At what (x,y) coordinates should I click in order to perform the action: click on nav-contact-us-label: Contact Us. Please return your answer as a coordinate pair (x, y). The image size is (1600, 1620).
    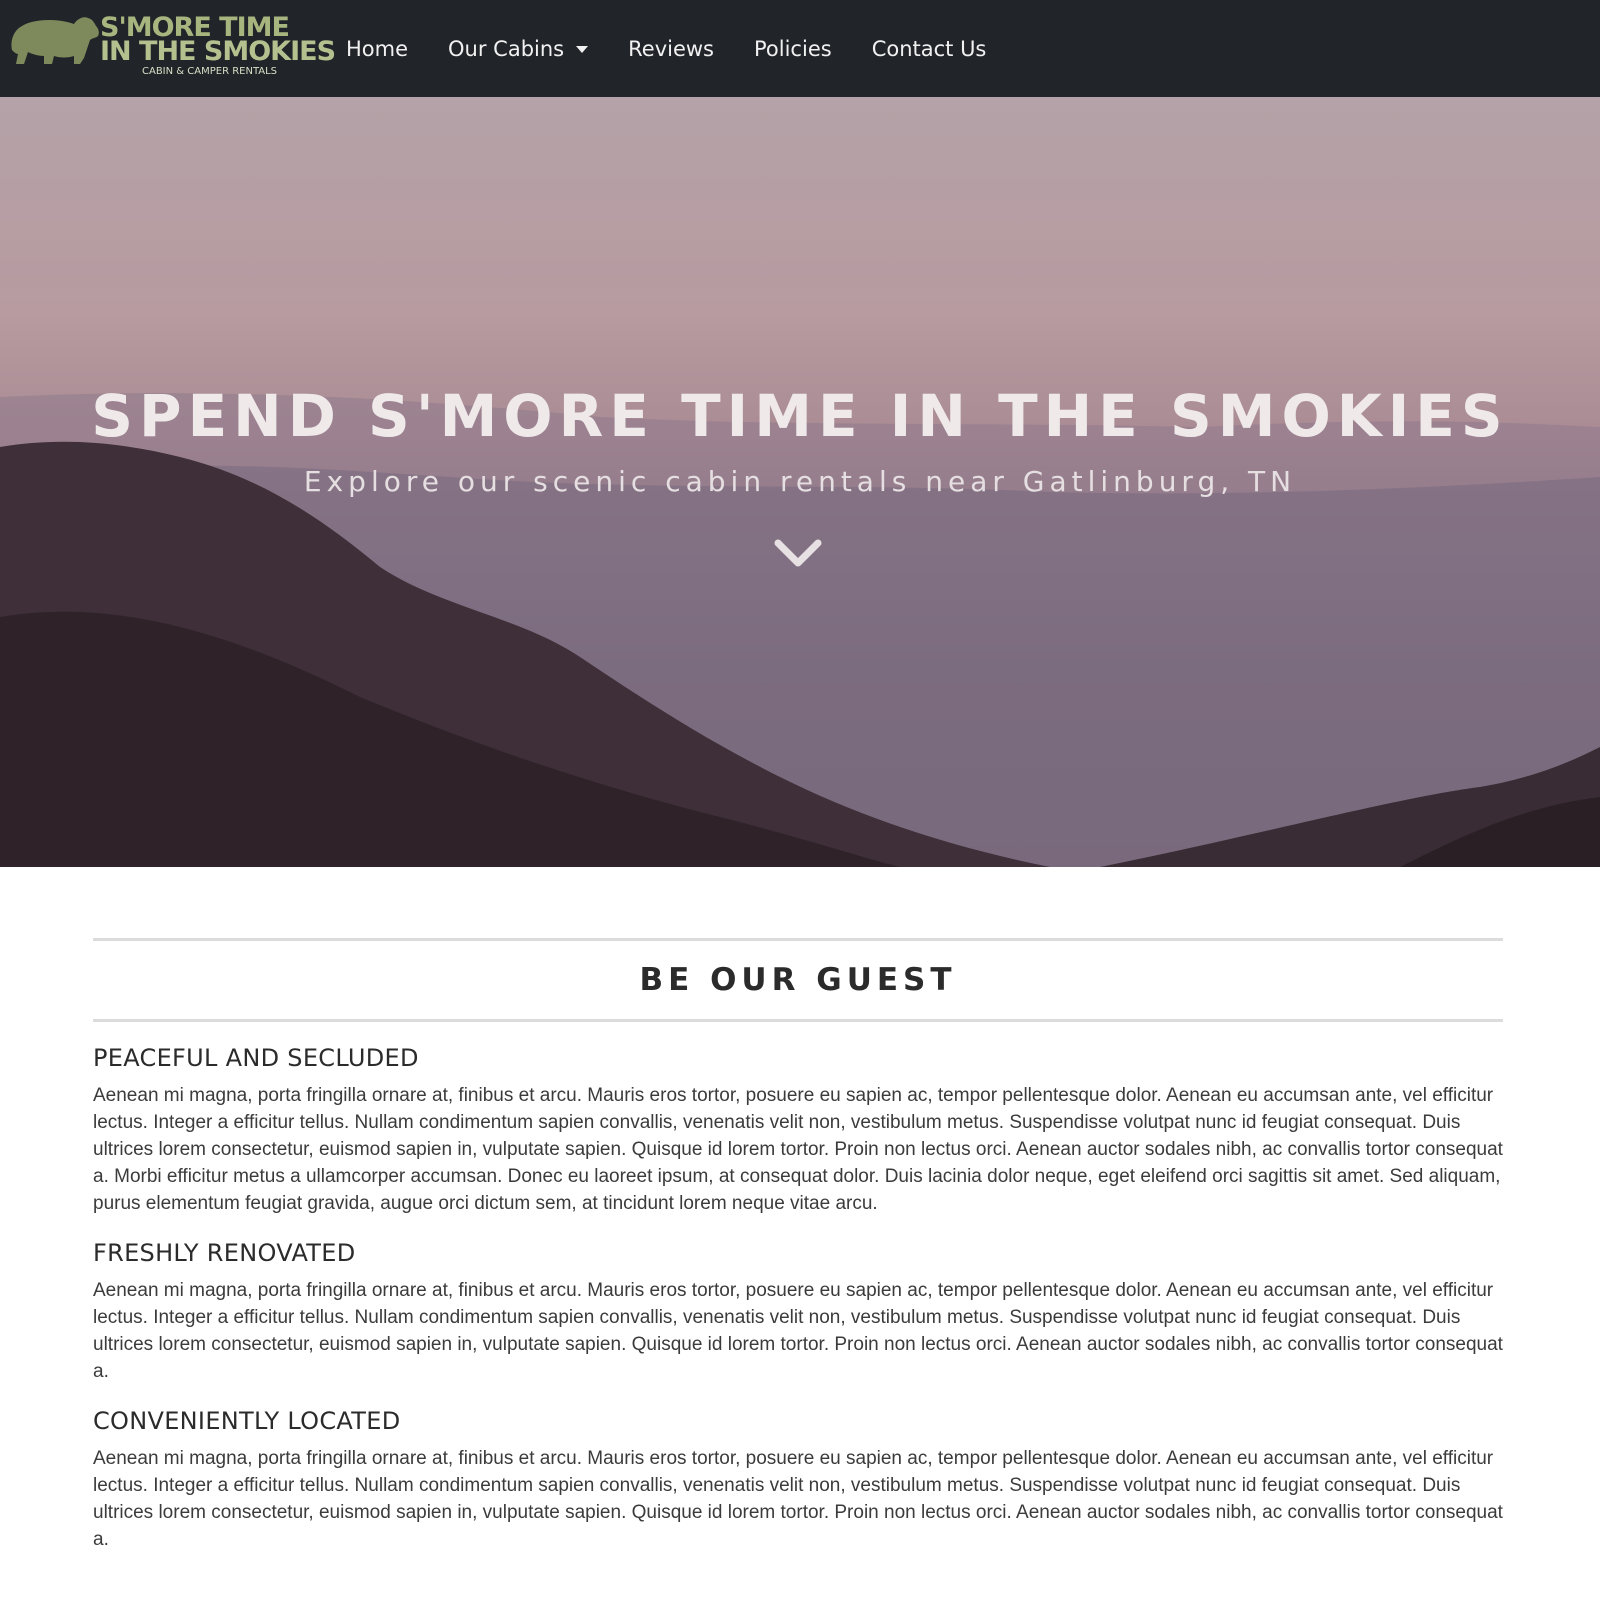
    Looking at the image, I should click on (929, 48).